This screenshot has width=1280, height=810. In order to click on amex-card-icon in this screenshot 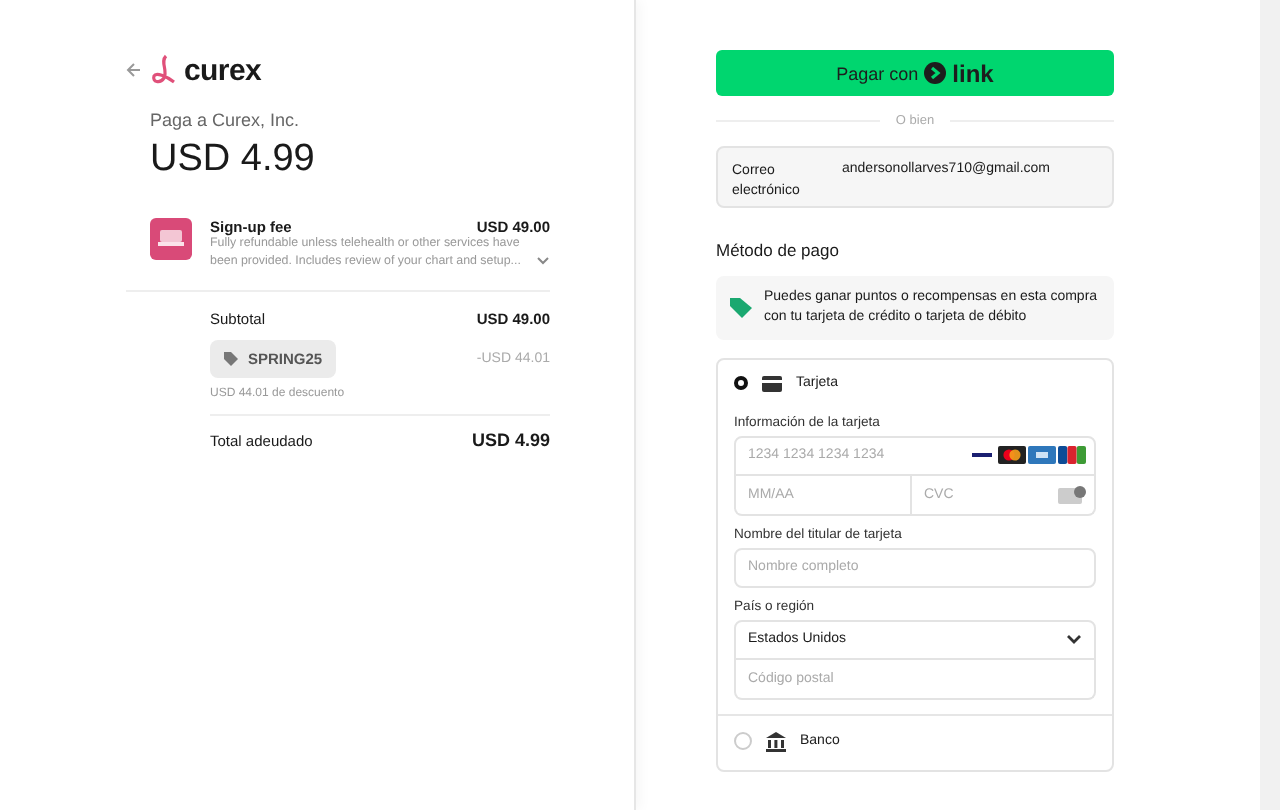, I will do `click(1042, 455)`.